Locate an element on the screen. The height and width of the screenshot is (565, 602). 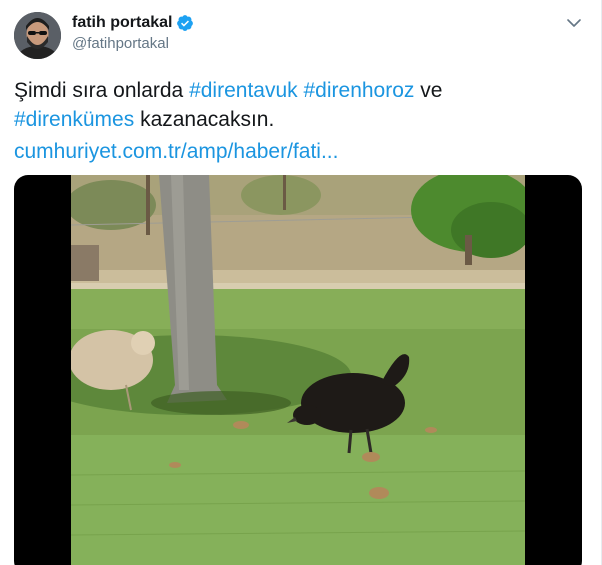
avatar is located at coordinates (37, 35).